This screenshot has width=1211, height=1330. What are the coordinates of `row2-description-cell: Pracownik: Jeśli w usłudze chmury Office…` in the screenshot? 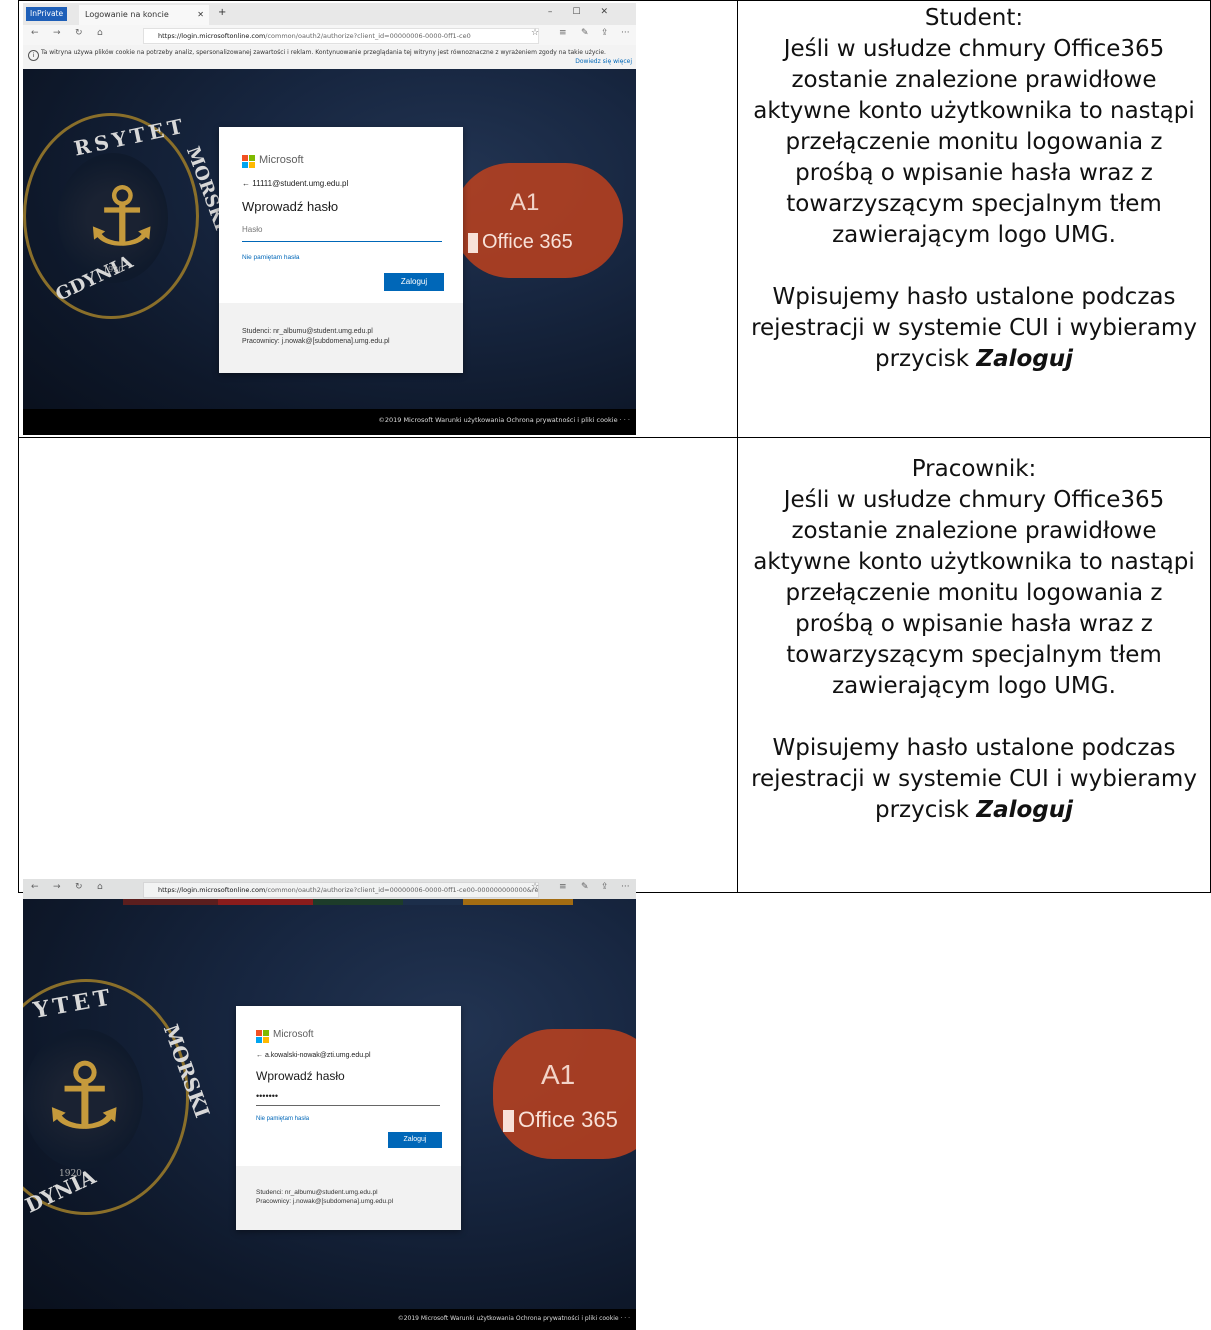 It's located at (974, 665).